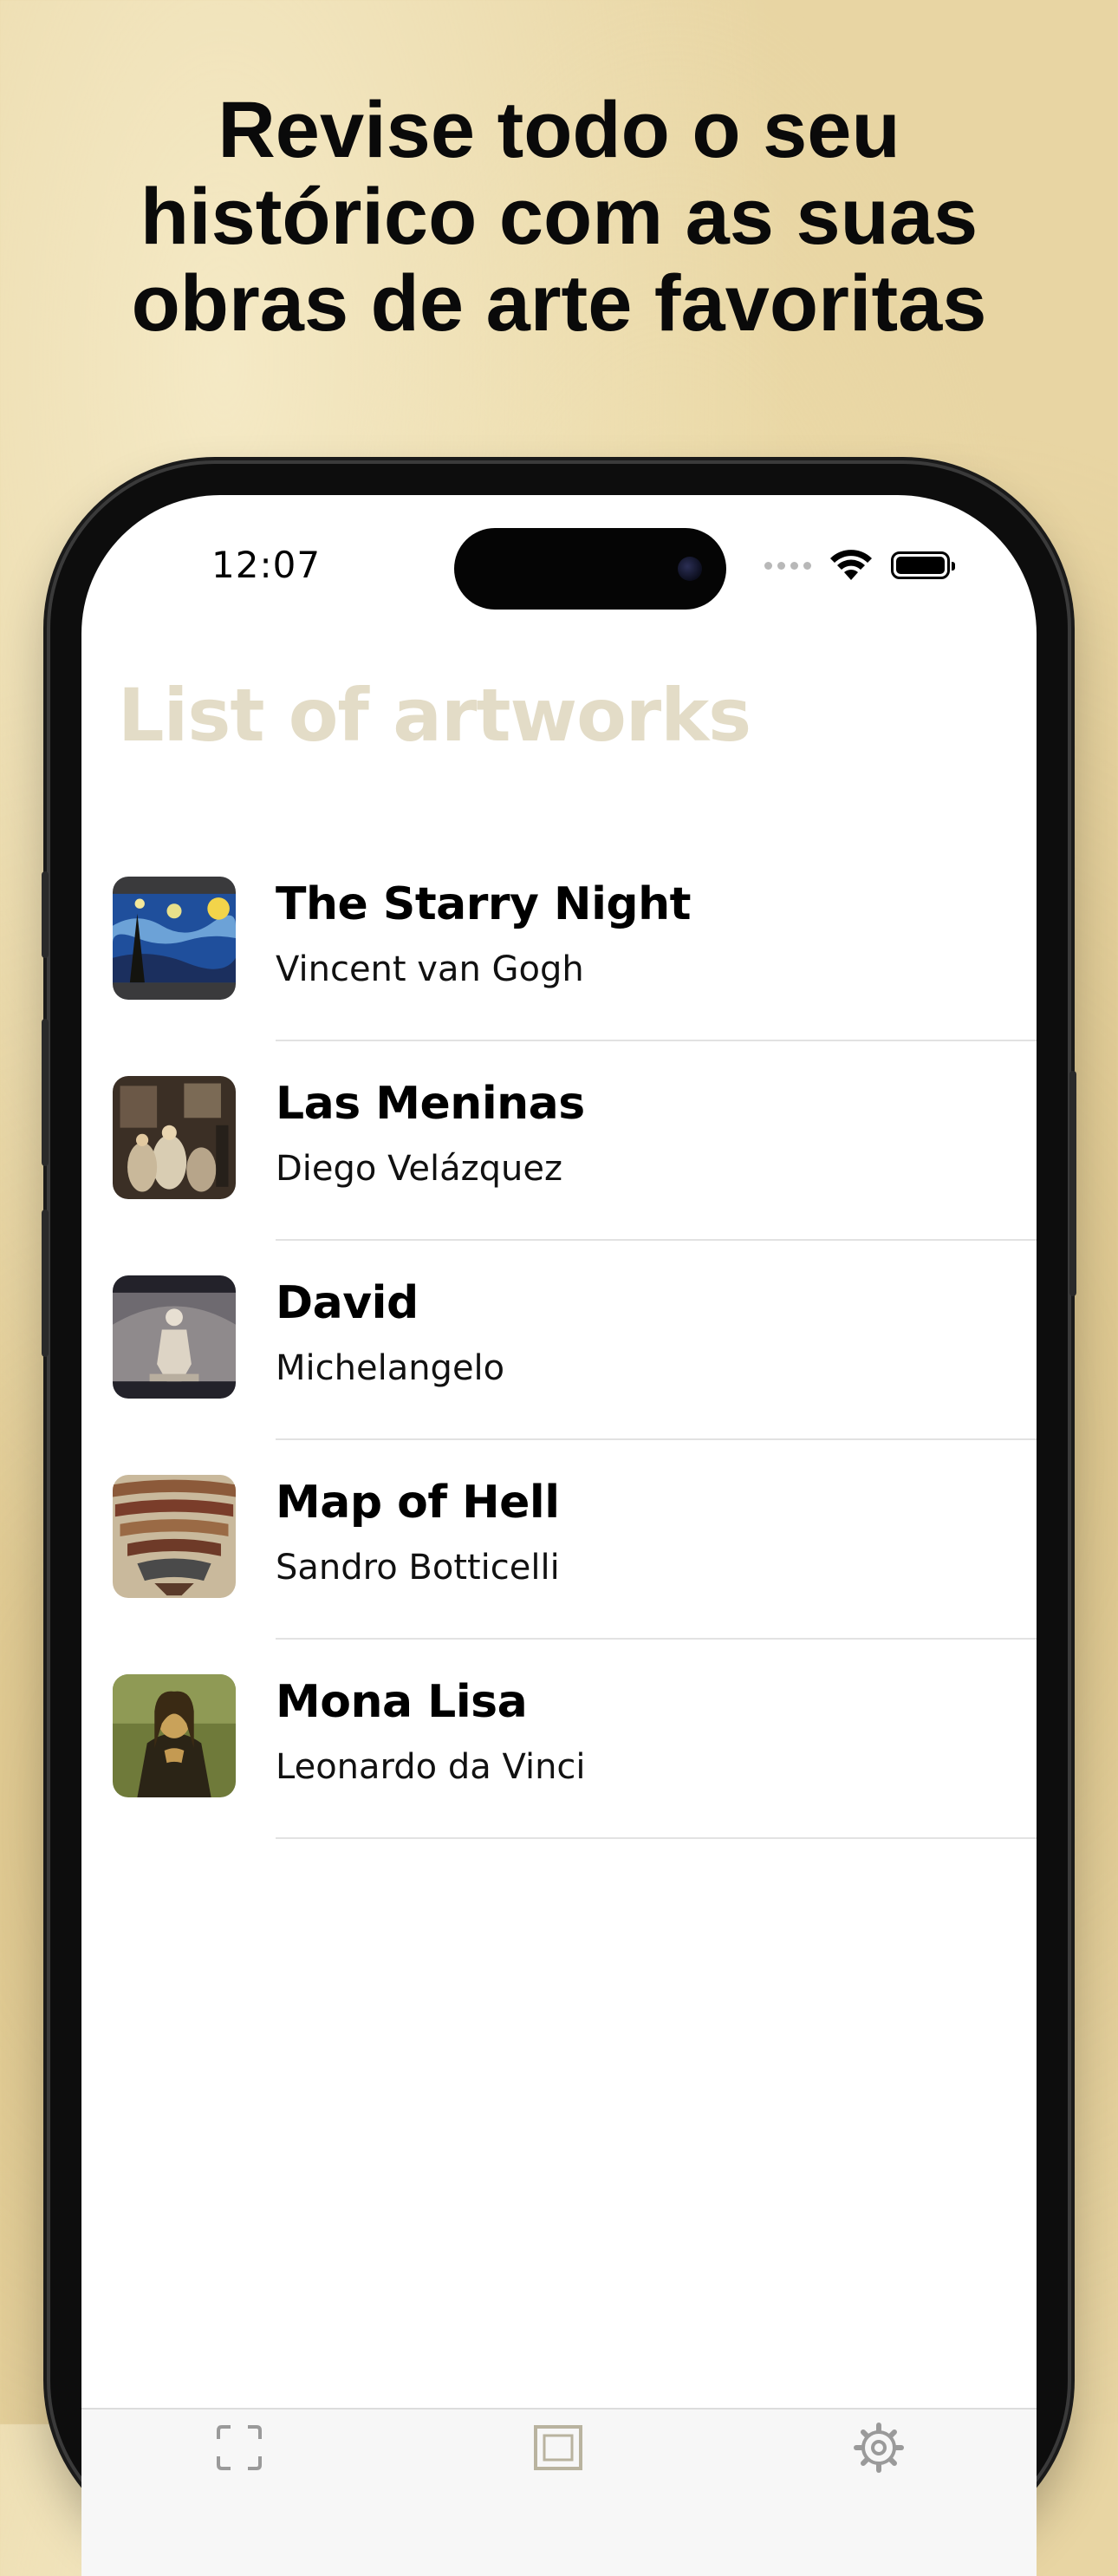 The width and height of the screenshot is (1118, 2576). I want to click on headline-line-2: histórico com as suas, so click(559, 217).